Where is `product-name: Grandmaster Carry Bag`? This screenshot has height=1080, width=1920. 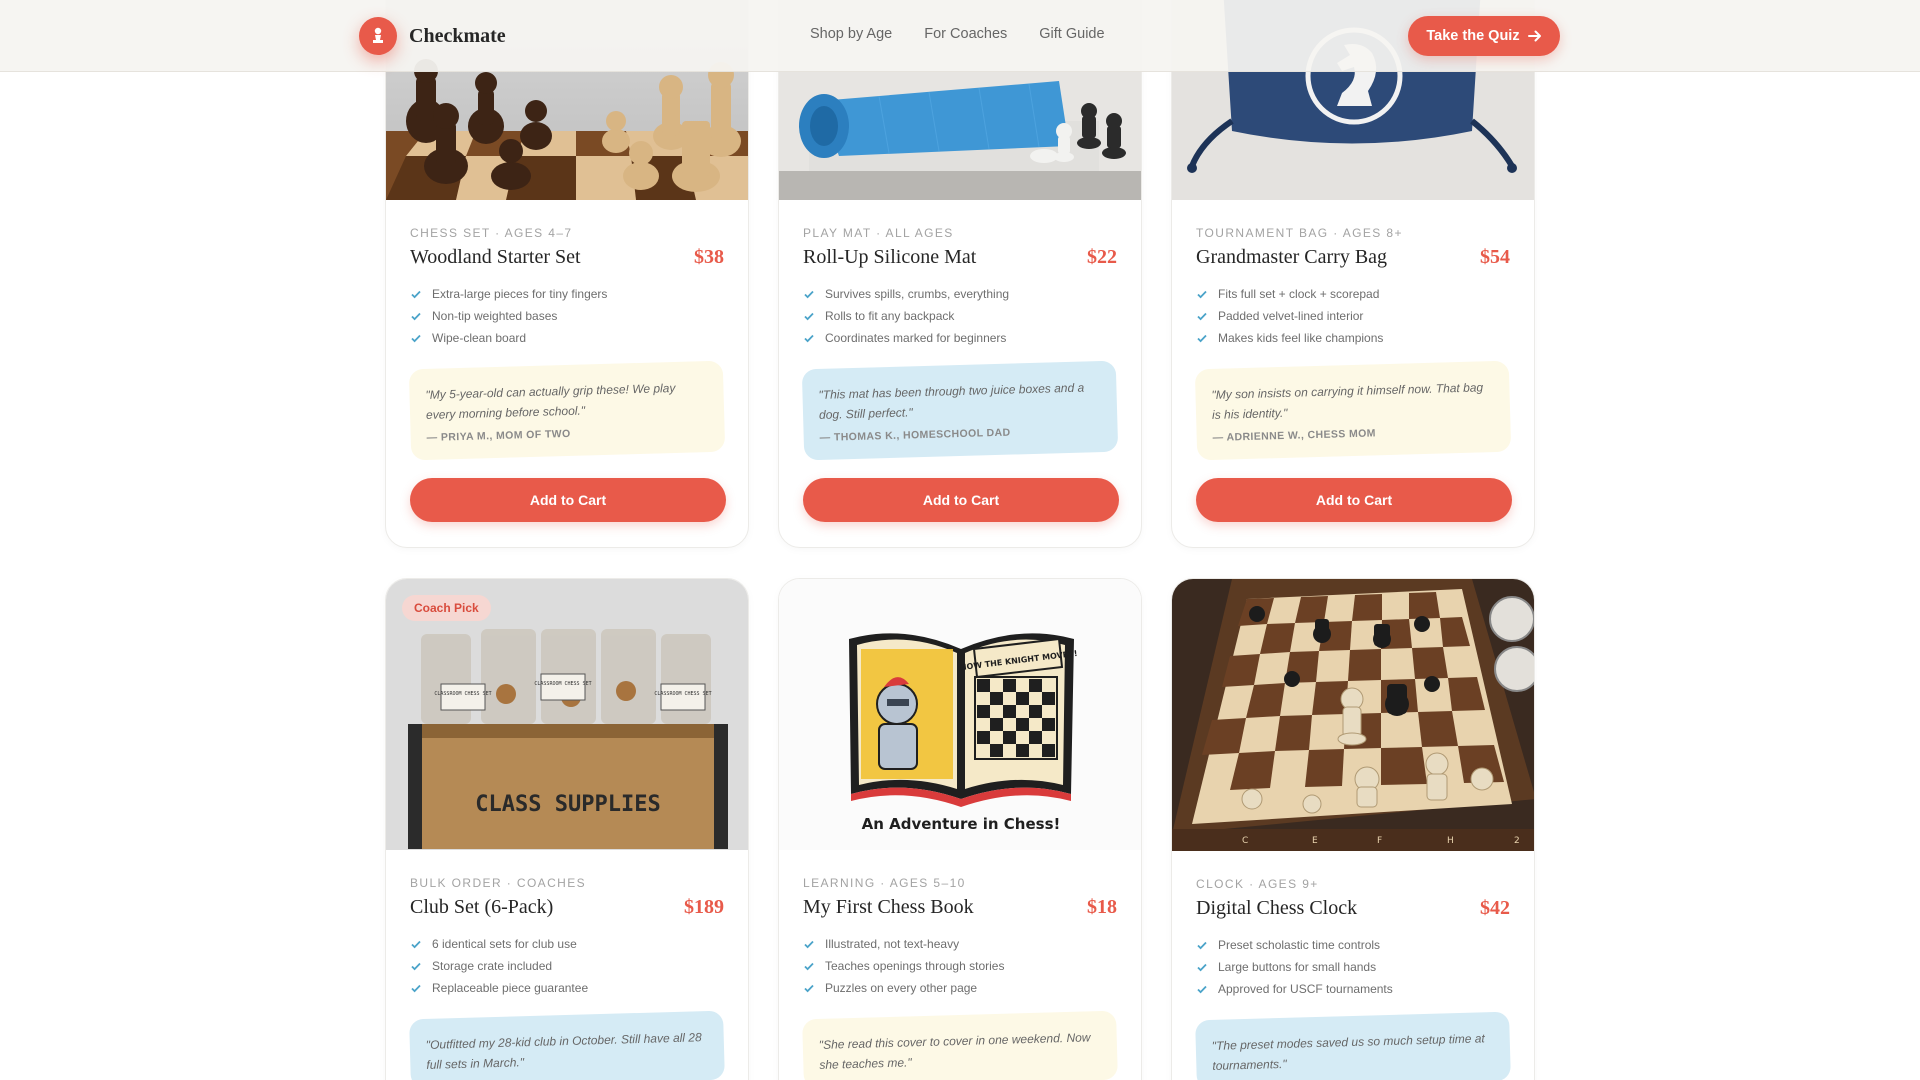 product-name: Grandmaster Carry Bag is located at coordinates (1291, 257).